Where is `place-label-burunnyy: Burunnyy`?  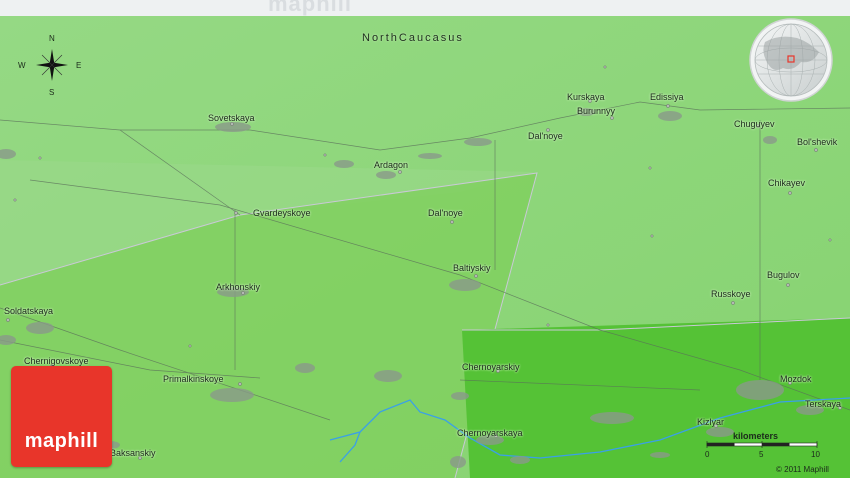 place-label-burunnyy: Burunnyy is located at coordinates (596, 111).